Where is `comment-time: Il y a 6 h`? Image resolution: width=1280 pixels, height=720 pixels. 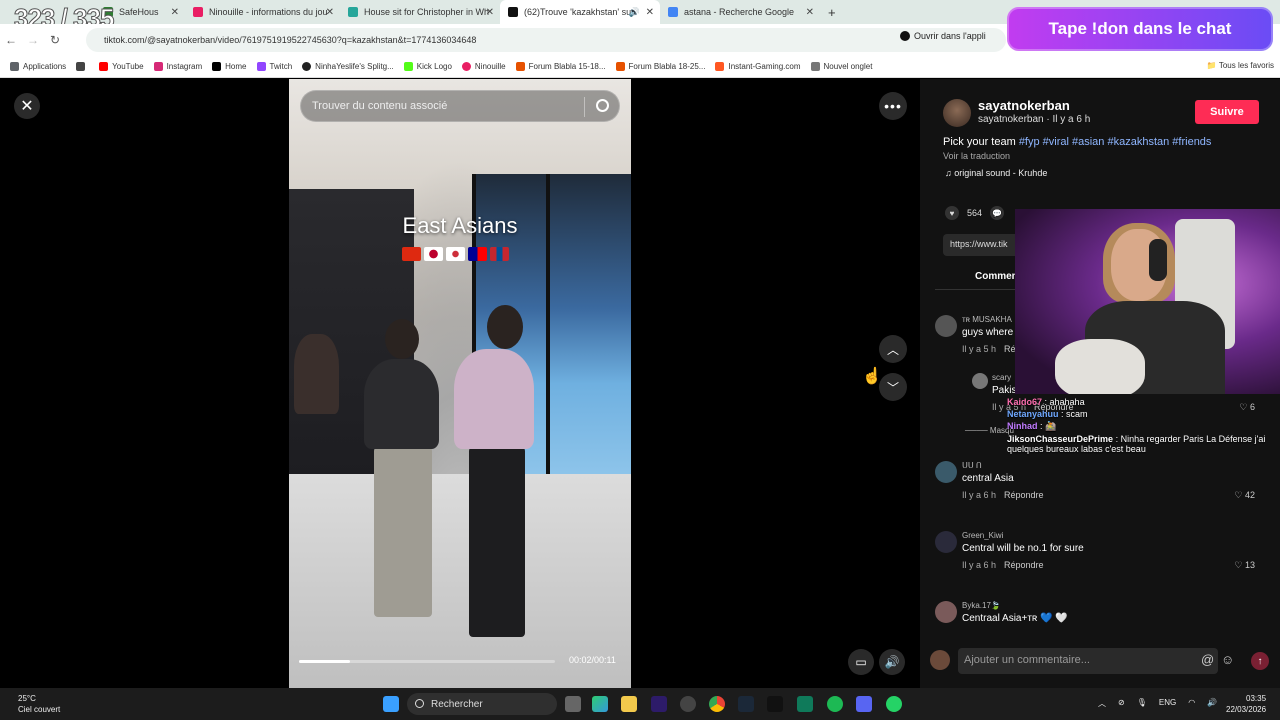 comment-time: Il y a 6 h is located at coordinates (979, 495).